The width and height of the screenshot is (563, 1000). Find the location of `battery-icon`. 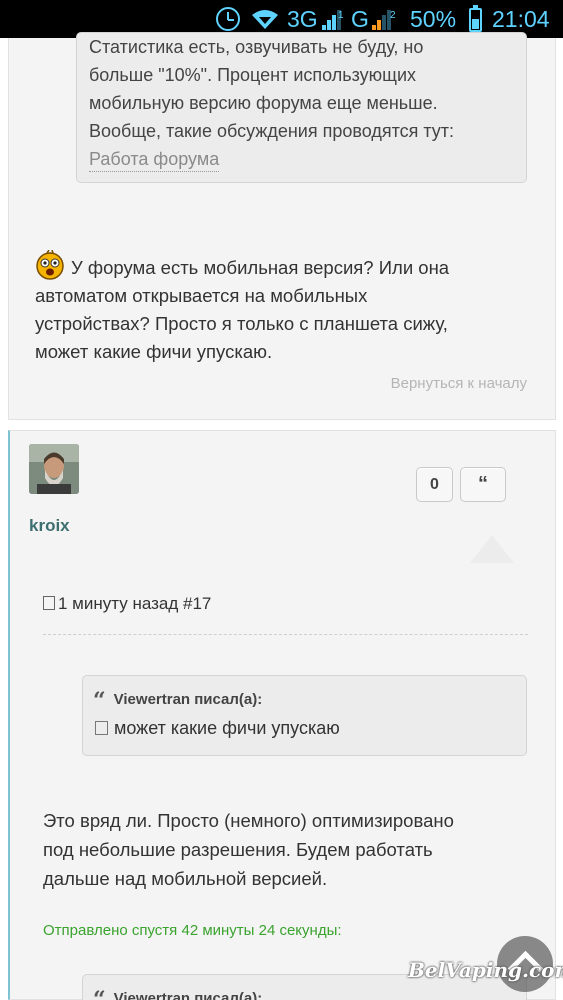

battery-icon is located at coordinates (475, 18).